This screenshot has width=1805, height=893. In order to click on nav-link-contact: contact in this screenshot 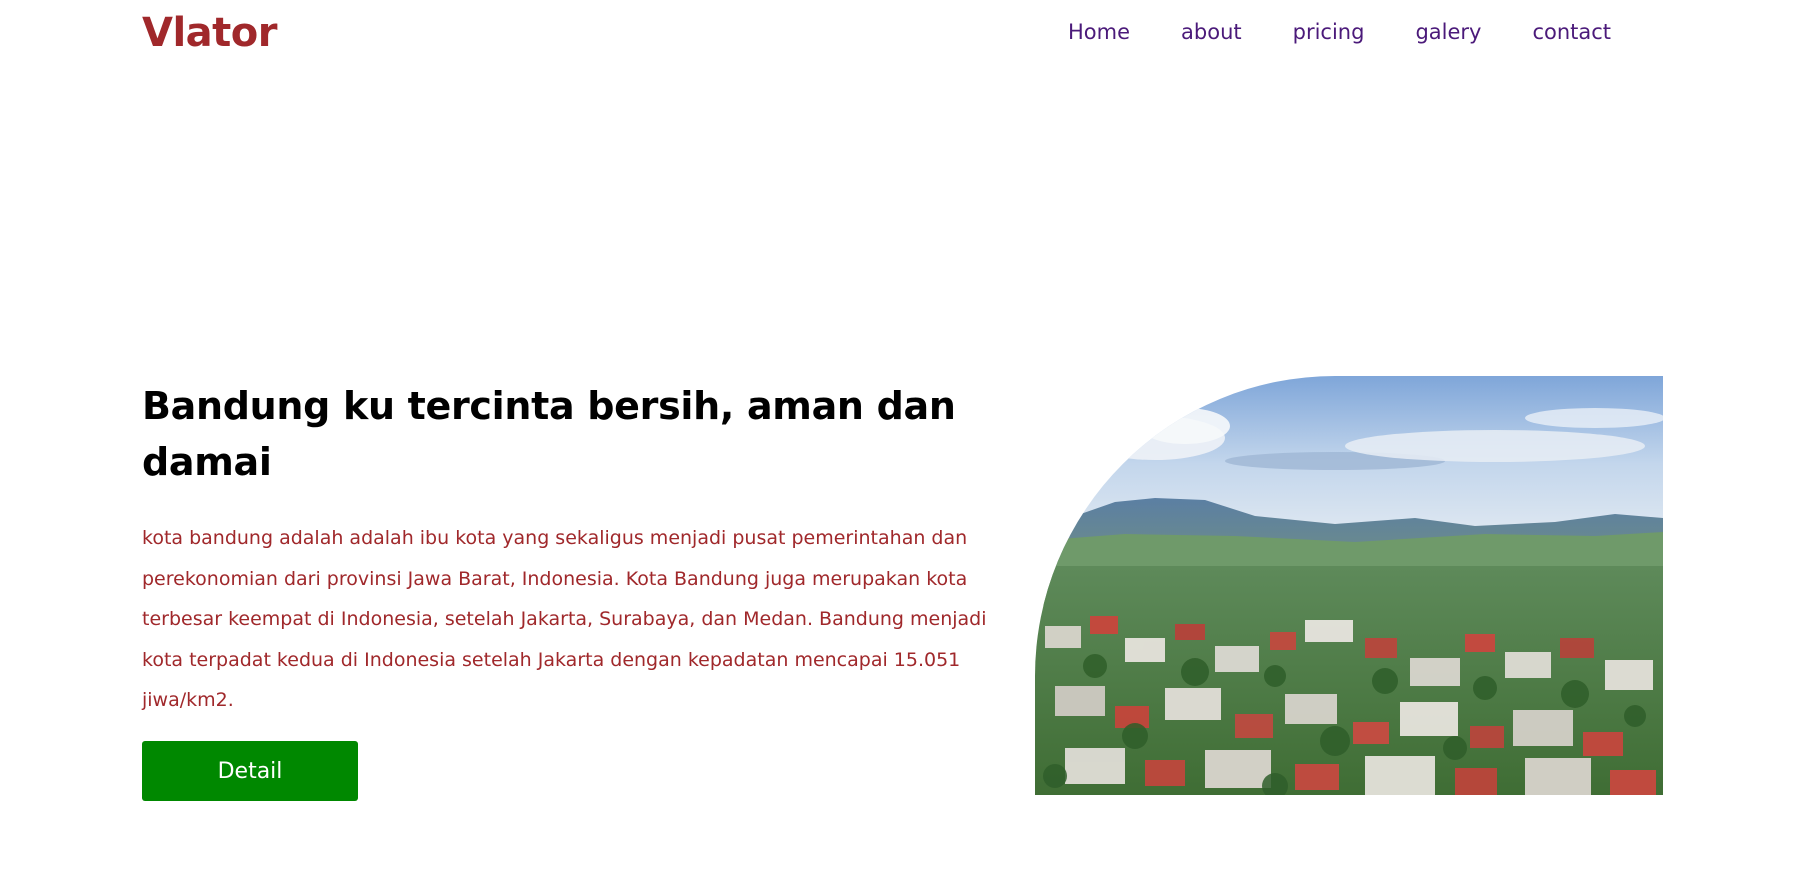, I will do `click(1571, 32)`.